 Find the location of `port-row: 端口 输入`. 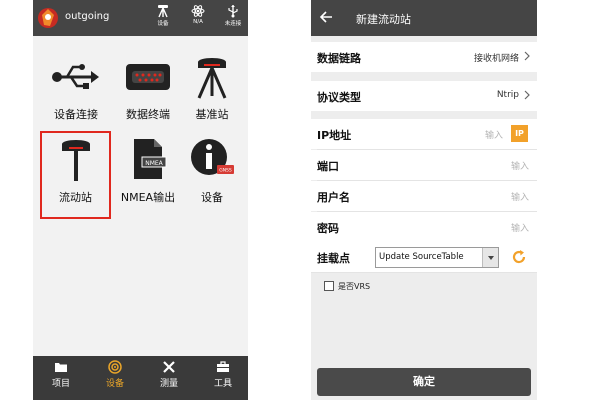

port-row: 端口 输入 is located at coordinates (424, 165).